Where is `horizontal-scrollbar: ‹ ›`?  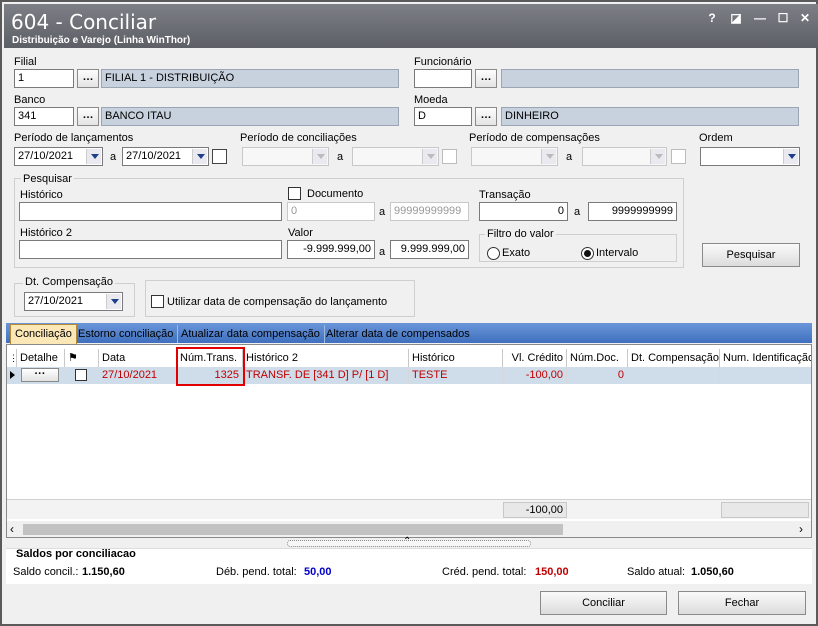
horizontal-scrollbar: ‹ › is located at coordinates (409, 529).